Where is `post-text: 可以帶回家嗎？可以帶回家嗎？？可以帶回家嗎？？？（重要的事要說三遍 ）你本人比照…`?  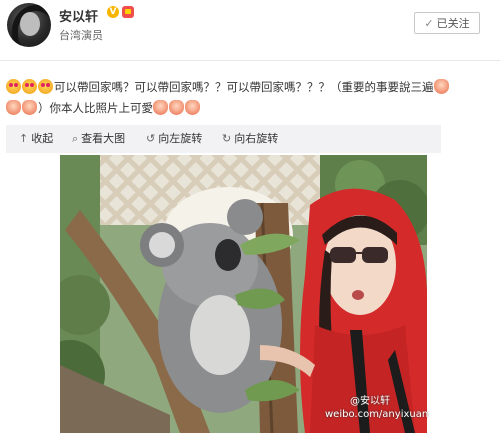
post-text: 可以帶回家嗎？可以帶回家嗎？？可以帶回家嗎？？？（重要的事要說三遍 ）你本人比照… is located at coordinates (250, 98).